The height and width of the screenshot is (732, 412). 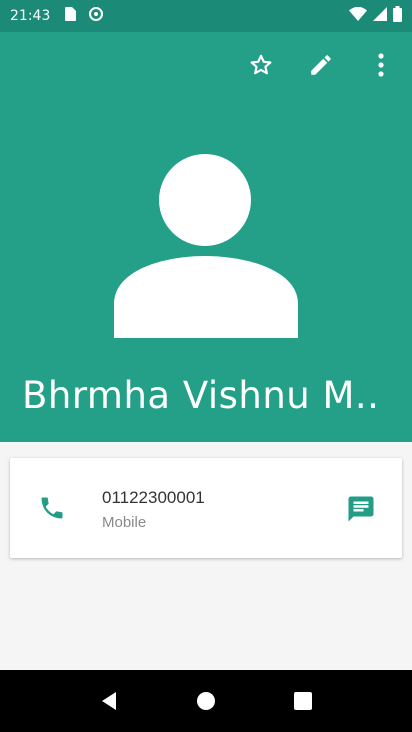 I want to click on signal-icon, so click(x=380, y=16).